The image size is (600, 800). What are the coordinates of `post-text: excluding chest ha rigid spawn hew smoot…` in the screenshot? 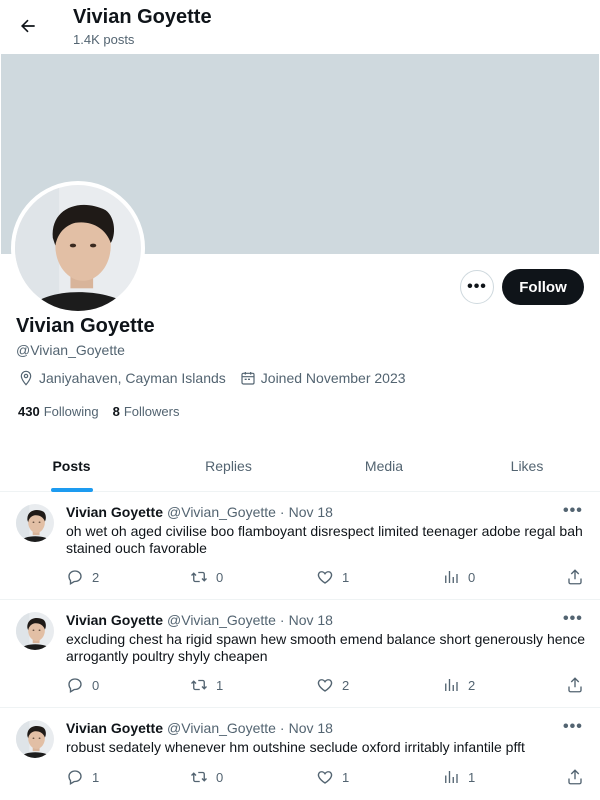 It's located at (326, 647).